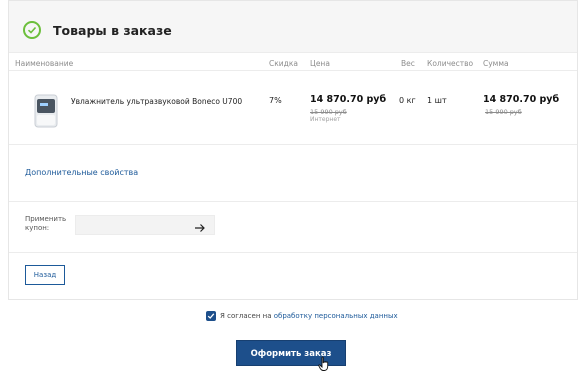 Image resolution: width=585 pixels, height=378 pixels. I want to click on coupon-section: Применить купон:, so click(293, 228).